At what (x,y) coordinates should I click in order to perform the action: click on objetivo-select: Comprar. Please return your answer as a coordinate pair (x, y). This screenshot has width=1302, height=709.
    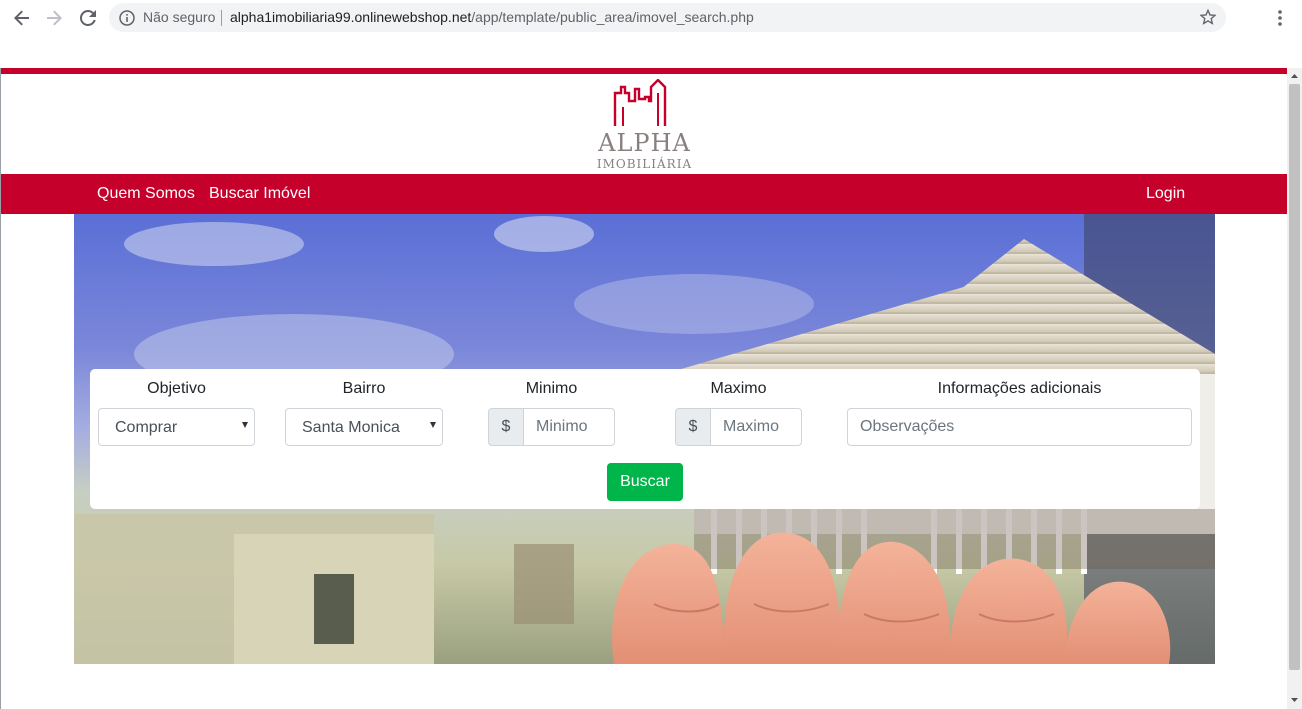
    Looking at the image, I should click on (176, 427).